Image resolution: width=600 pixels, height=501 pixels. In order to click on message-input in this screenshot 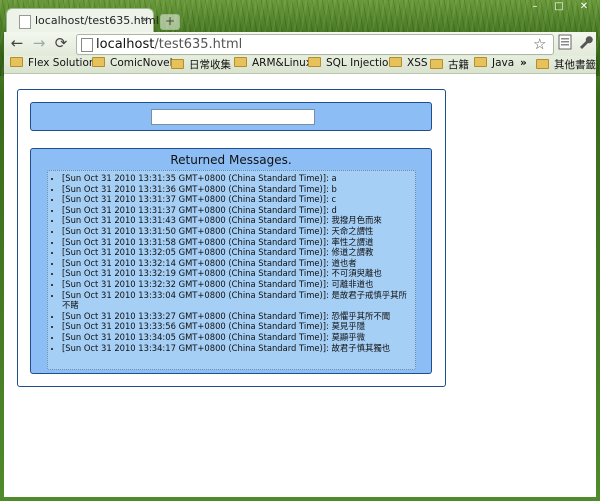, I will do `click(233, 117)`.